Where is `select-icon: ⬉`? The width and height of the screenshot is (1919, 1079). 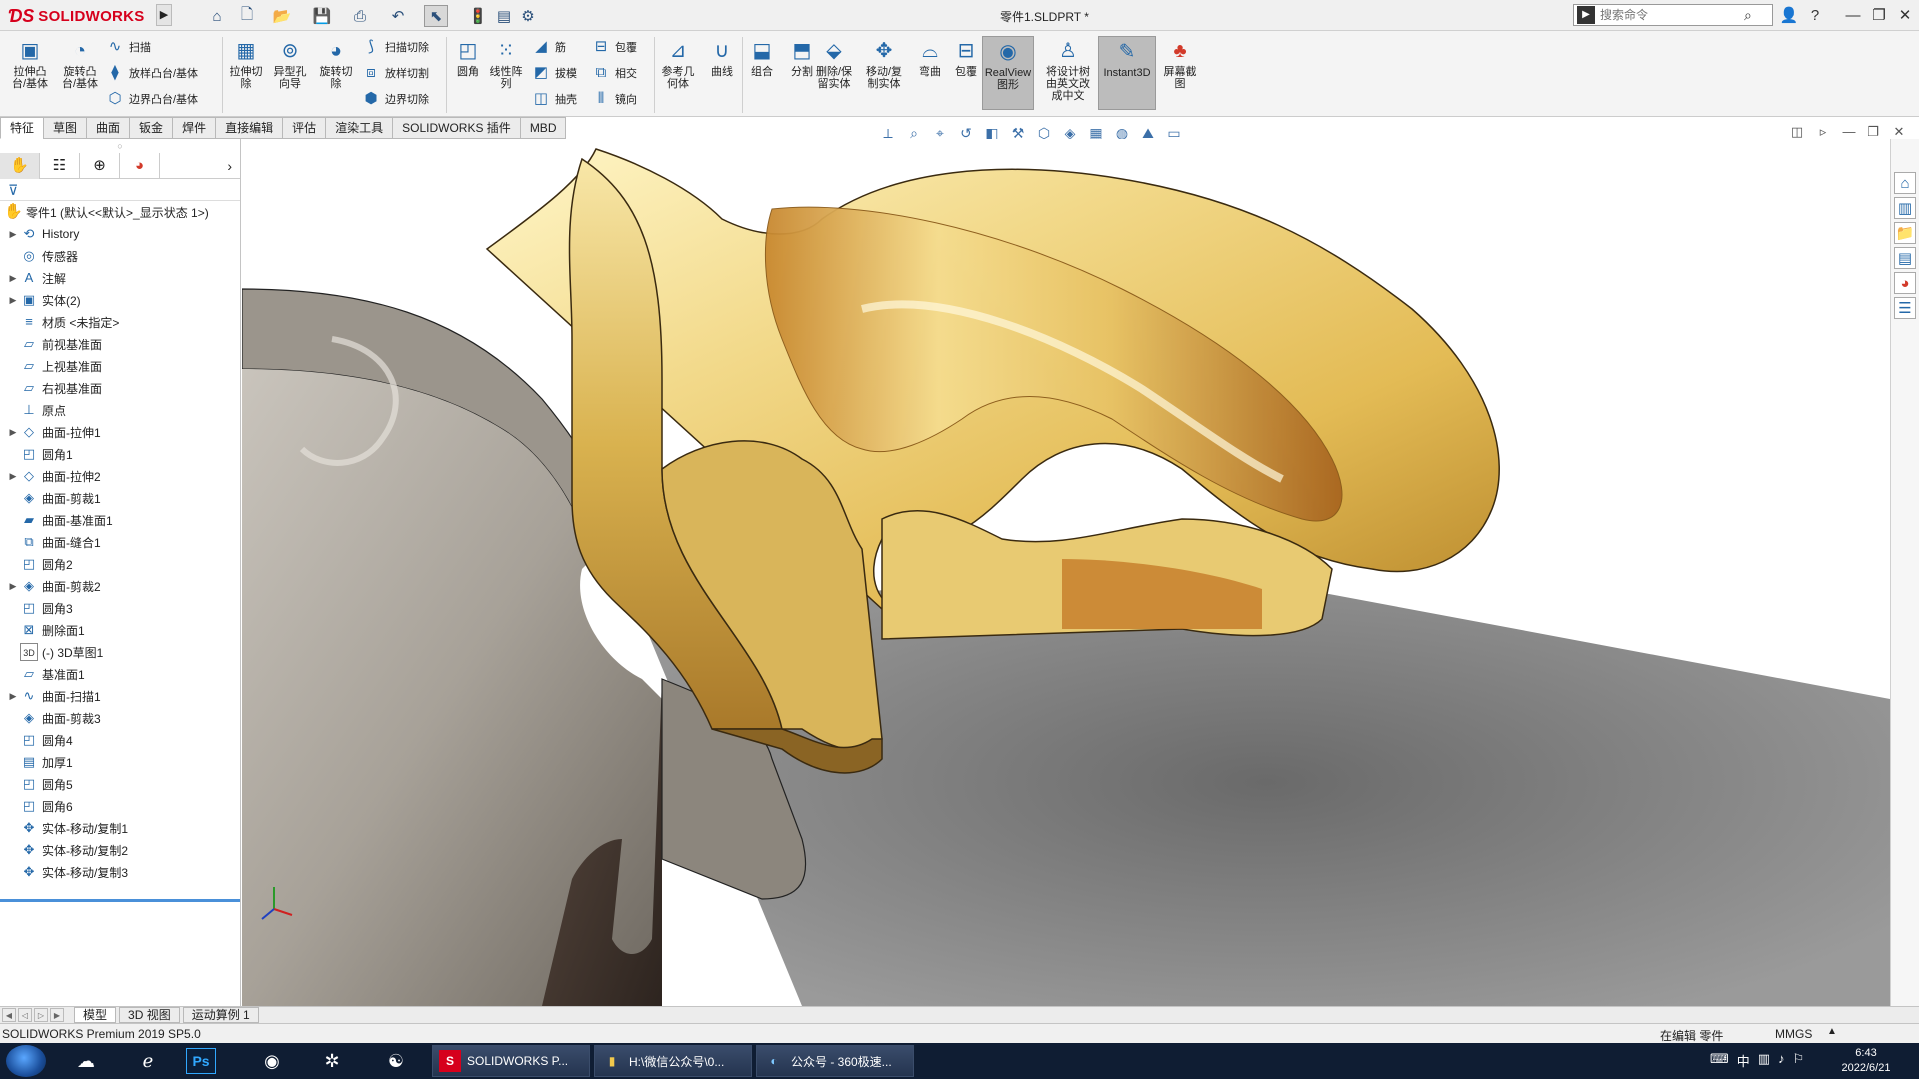 select-icon: ⬉ is located at coordinates (436, 16).